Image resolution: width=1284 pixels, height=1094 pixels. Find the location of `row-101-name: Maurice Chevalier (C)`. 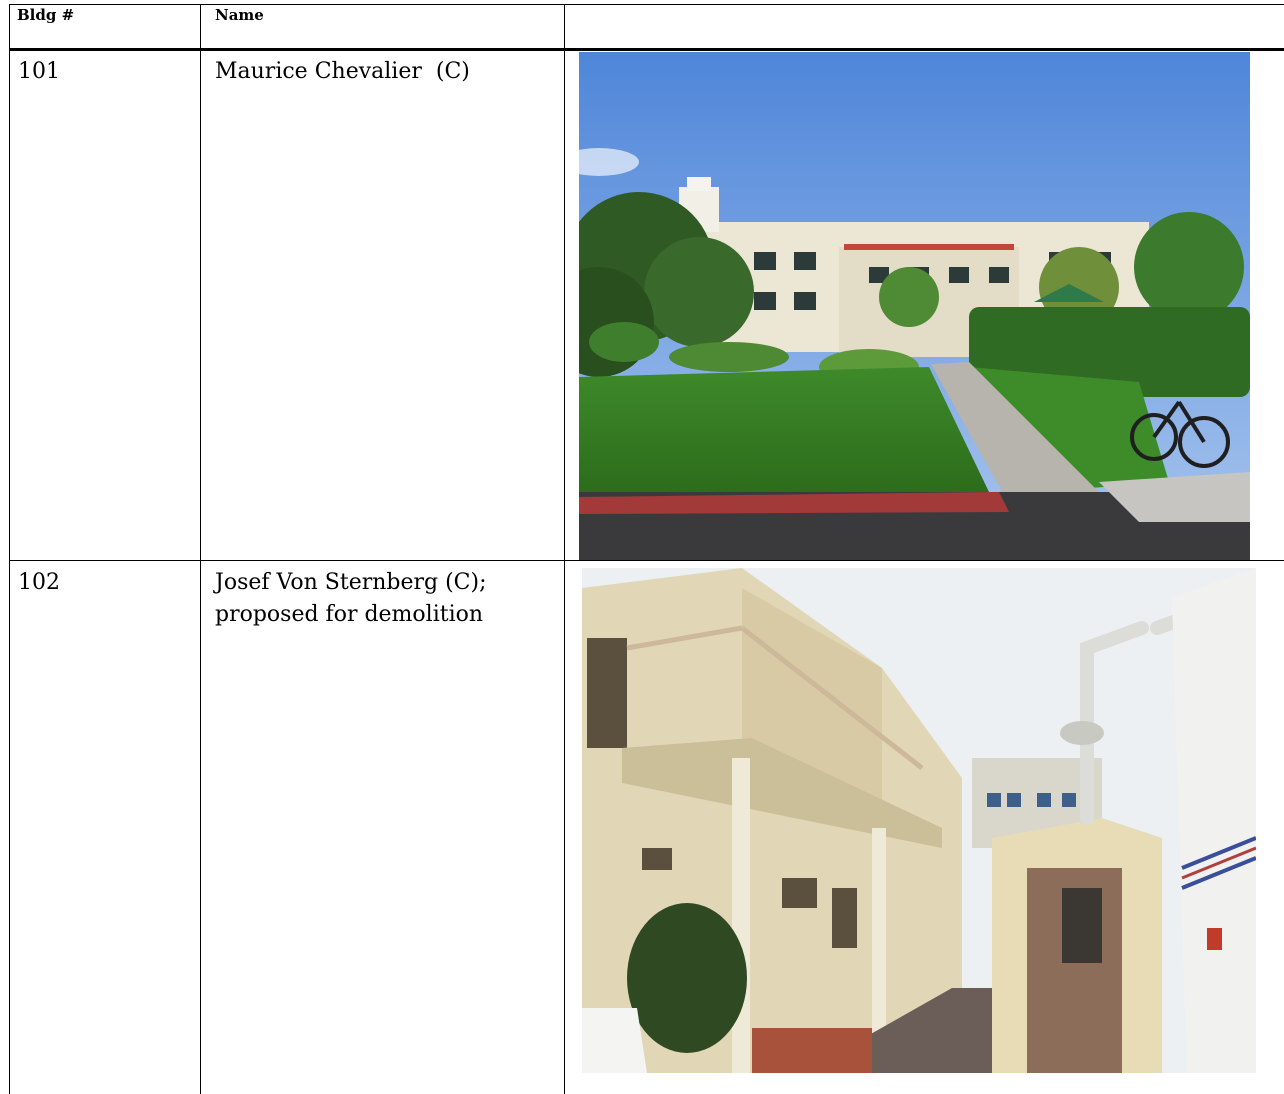

row-101-name: Maurice Chevalier (C) is located at coordinates (342, 71).